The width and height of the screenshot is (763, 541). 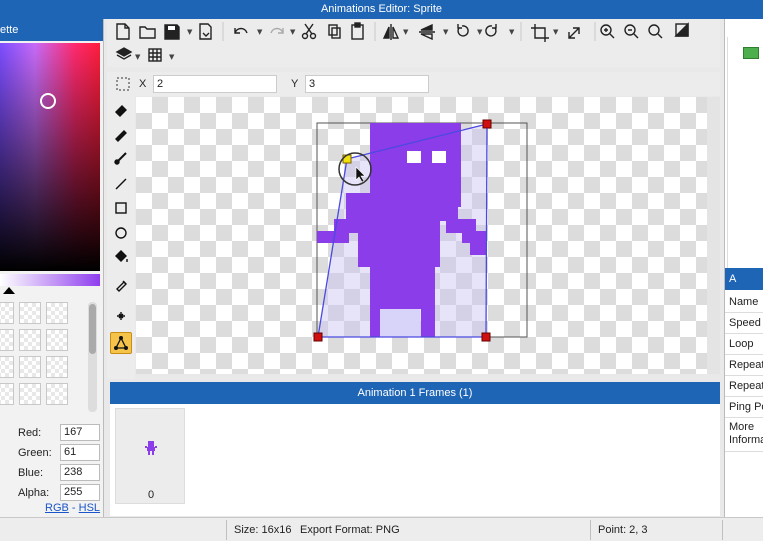 What do you see at coordinates (143, 84) in the screenshot?
I see `x-label: X` at bounding box center [143, 84].